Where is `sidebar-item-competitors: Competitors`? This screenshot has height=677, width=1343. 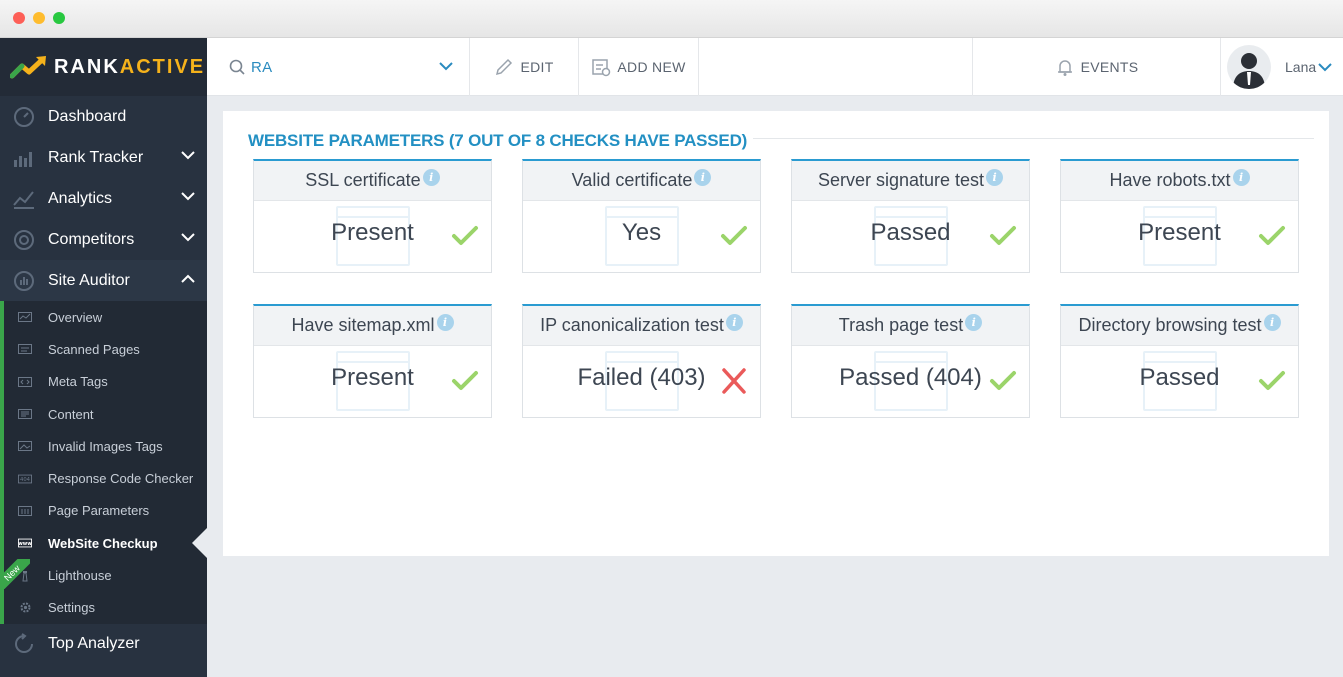
sidebar-item-competitors: Competitors is located at coordinates (103, 239).